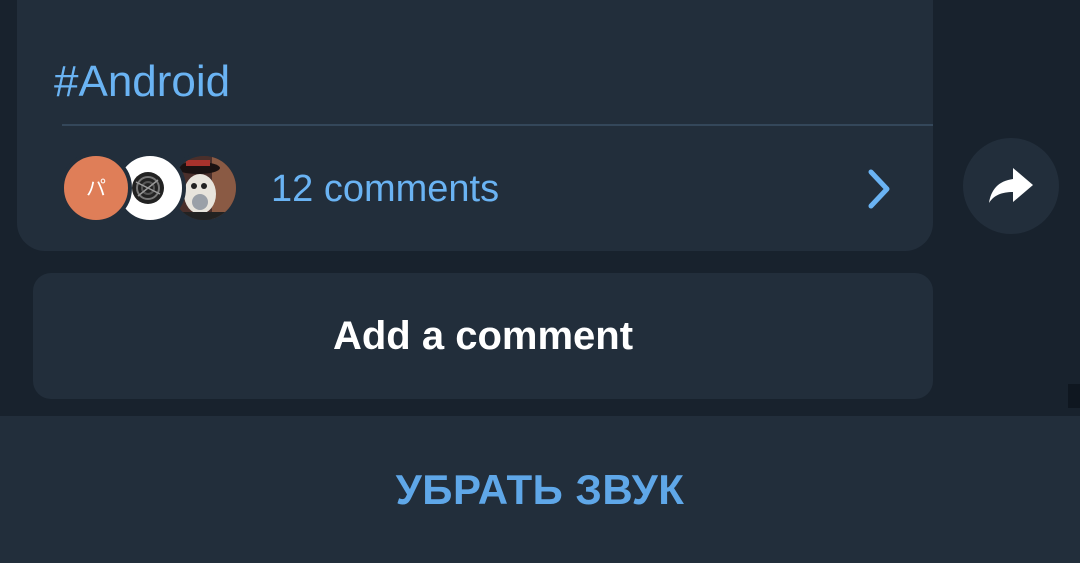  Describe the element at coordinates (385, 189) in the screenshot. I see `comments-count: 12 comments` at that location.